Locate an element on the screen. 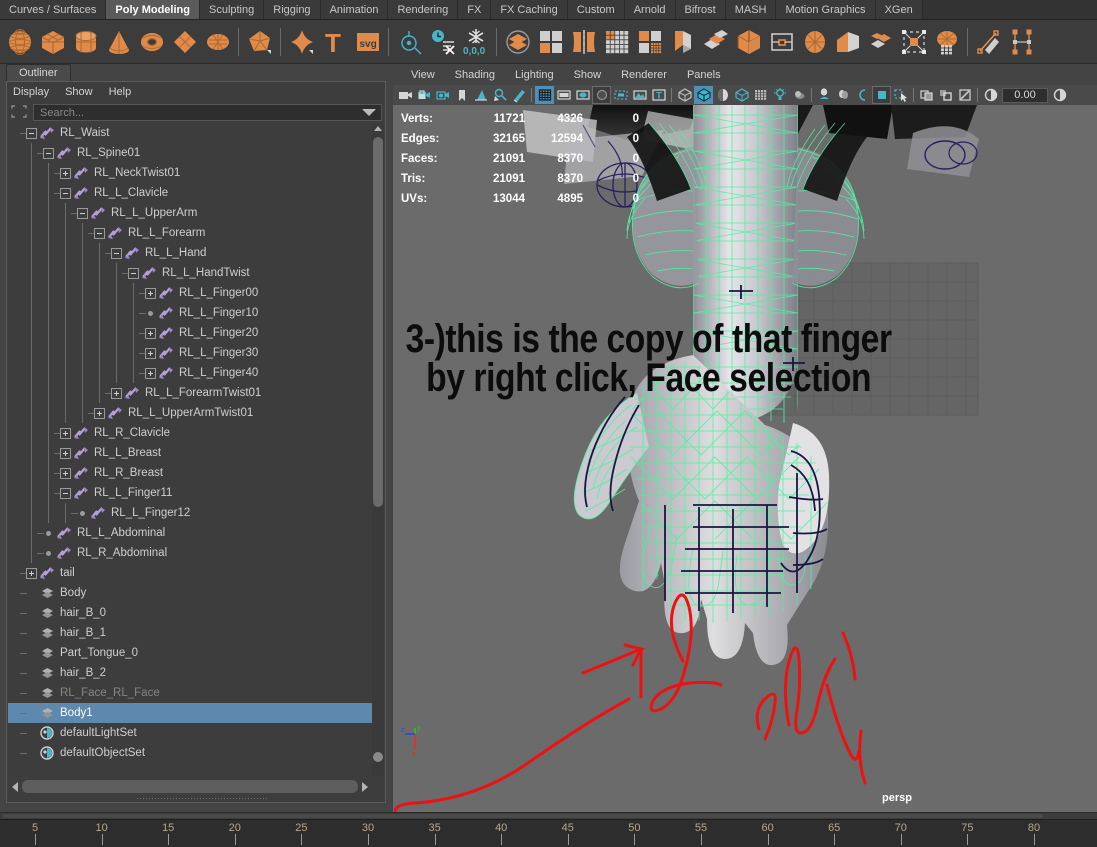 Image resolution: width=1097 pixels, height=847 pixels. outliner-horizontal-scrollbar is located at coordinates (190, 786).